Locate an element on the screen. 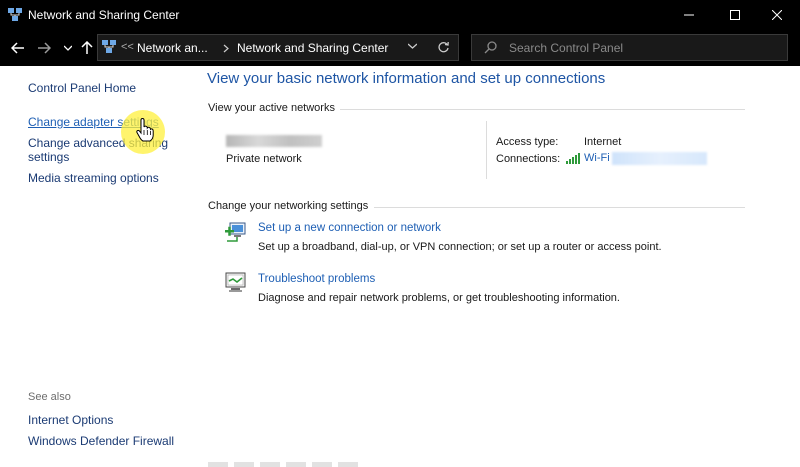 This screenshot has width=800, height=467. network-icon is located at coordinates (15, 14).